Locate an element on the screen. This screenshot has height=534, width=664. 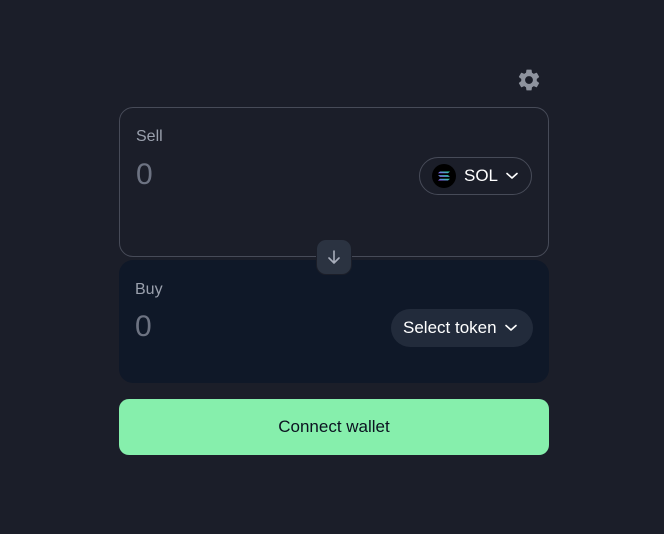
gear-icon is located at coordinates (529, 80).